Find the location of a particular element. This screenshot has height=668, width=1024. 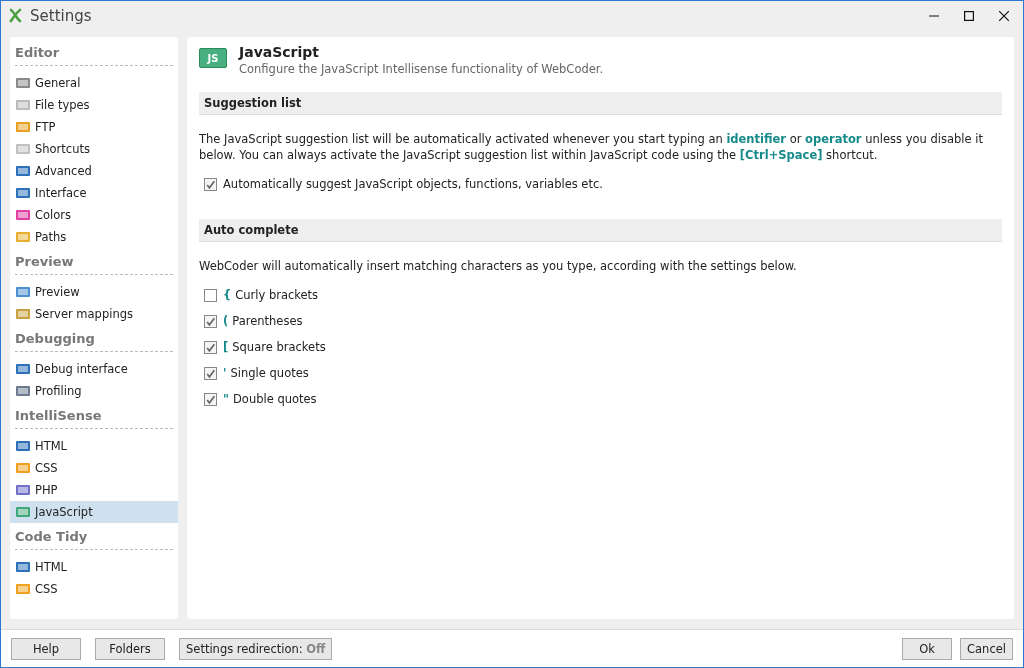

sidebar-group-title: Preview is located at coordinates (94, 264).